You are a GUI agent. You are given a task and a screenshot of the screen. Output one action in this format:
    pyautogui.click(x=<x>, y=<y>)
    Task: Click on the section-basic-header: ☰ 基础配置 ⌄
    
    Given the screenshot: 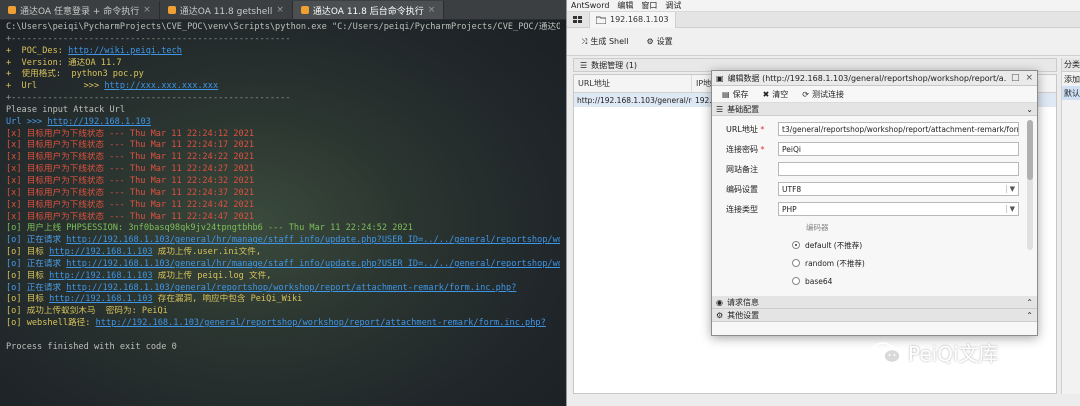 What is the action you would take?
    pyautogui.click(x=874, y=109)
    